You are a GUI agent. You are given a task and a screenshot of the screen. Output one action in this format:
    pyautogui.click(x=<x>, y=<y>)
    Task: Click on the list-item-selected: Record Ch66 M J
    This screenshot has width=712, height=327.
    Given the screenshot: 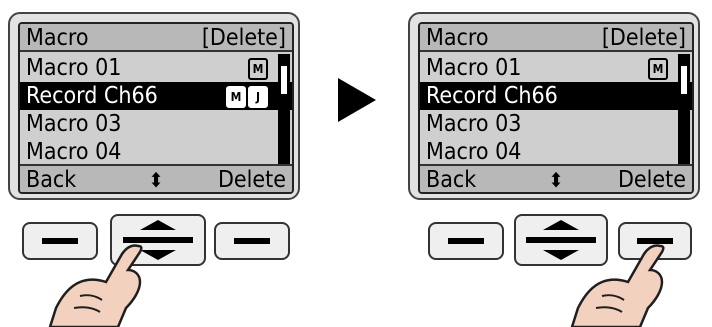 What is the action you would take?
    pyautogui.click(x=156, y=96)
    